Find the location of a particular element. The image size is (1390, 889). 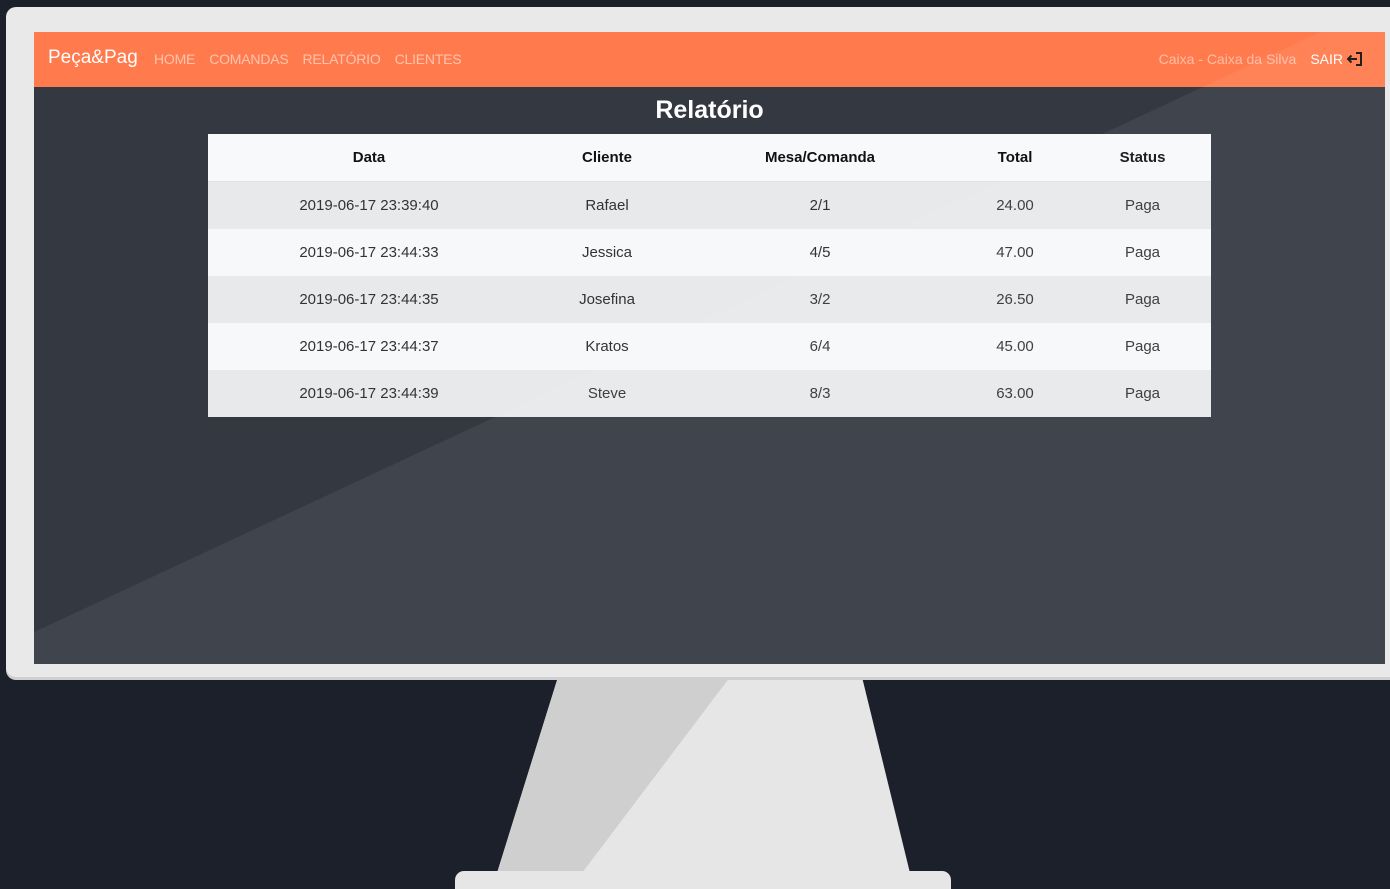

cell-total: 26.50 is located at coordinates (1015, 299).